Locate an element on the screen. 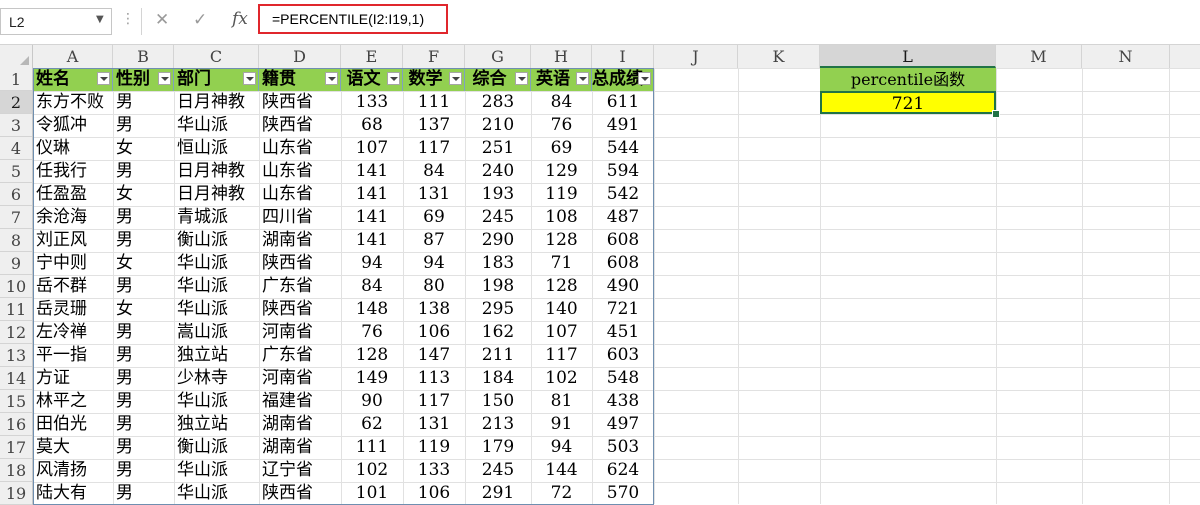 The height and width of the screenshot is (505, 1200). insert-function-icon: fx is located at coordinates (240, 19).